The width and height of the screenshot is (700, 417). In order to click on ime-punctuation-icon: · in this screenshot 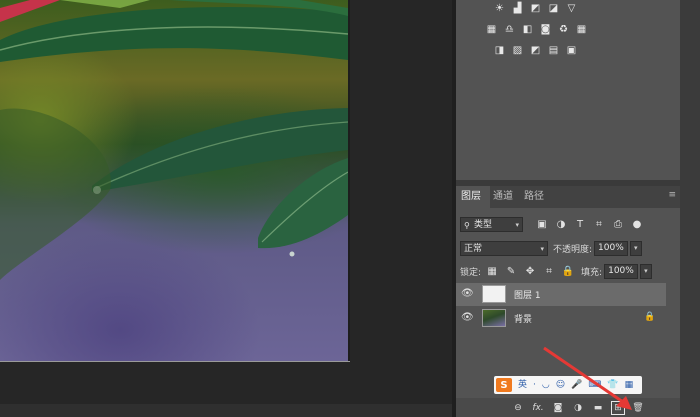, I will do `click(534, 385)`.